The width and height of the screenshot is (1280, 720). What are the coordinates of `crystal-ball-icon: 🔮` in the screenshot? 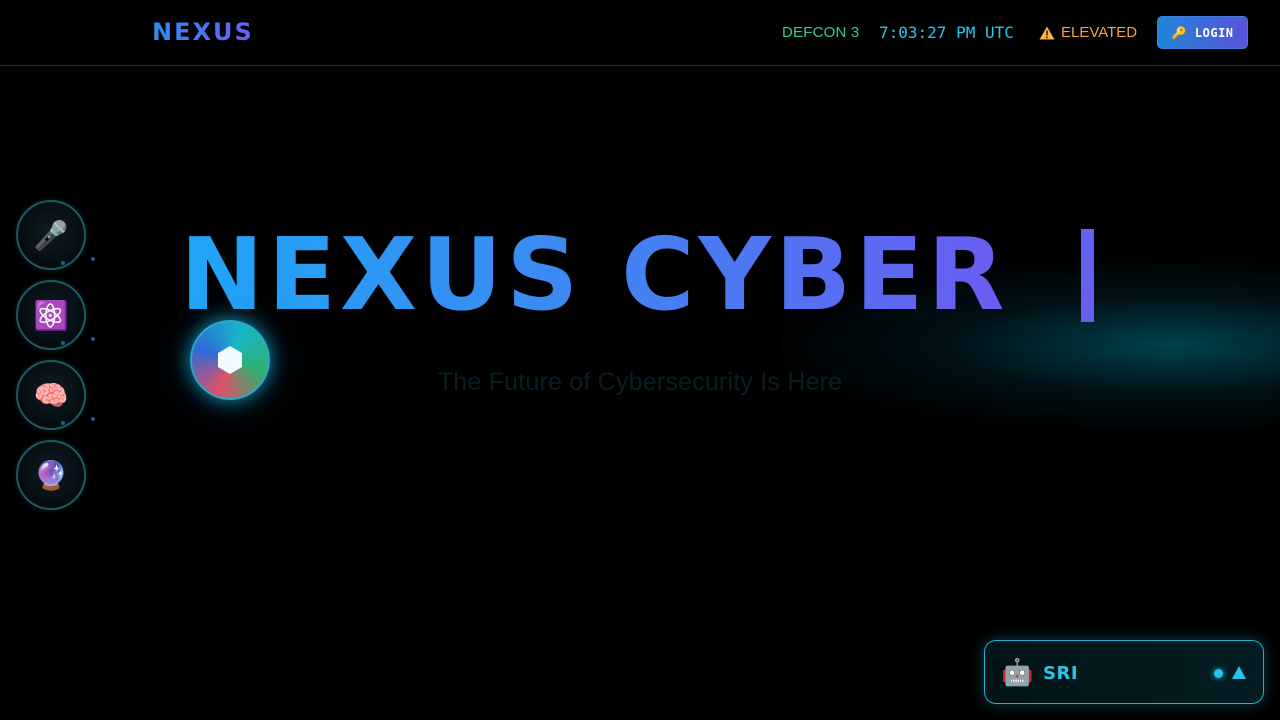 It's located at (51, 475).